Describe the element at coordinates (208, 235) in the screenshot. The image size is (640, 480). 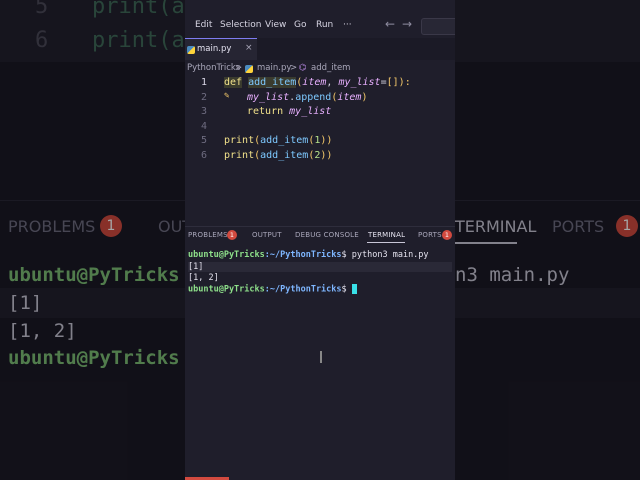
I see `tab-problems: PROBLEMS` at that location.